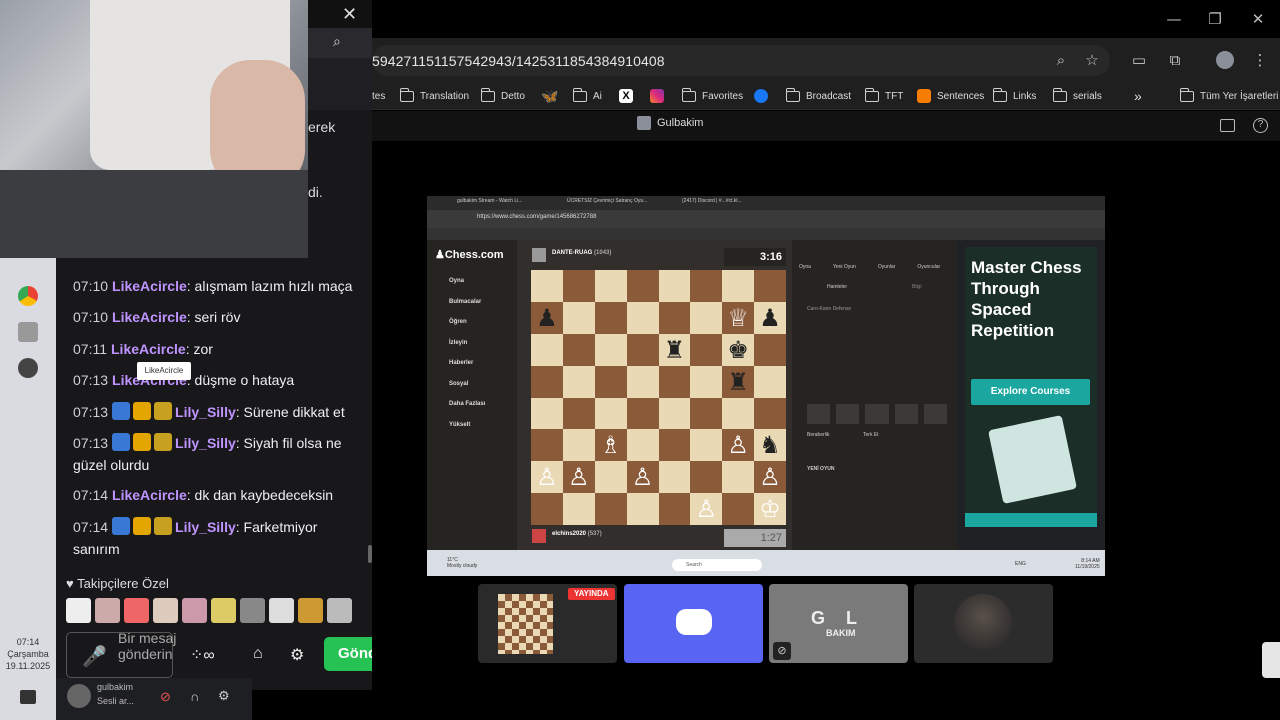  I want to click on send-button: Gönder, so click(348, 654).